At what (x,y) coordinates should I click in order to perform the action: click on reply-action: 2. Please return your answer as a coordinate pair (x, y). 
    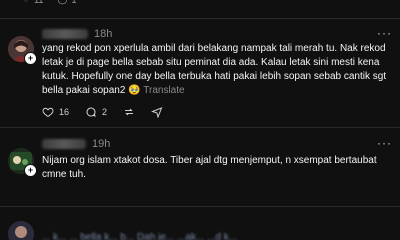
    Looking at the image, I should click on (96, 112).